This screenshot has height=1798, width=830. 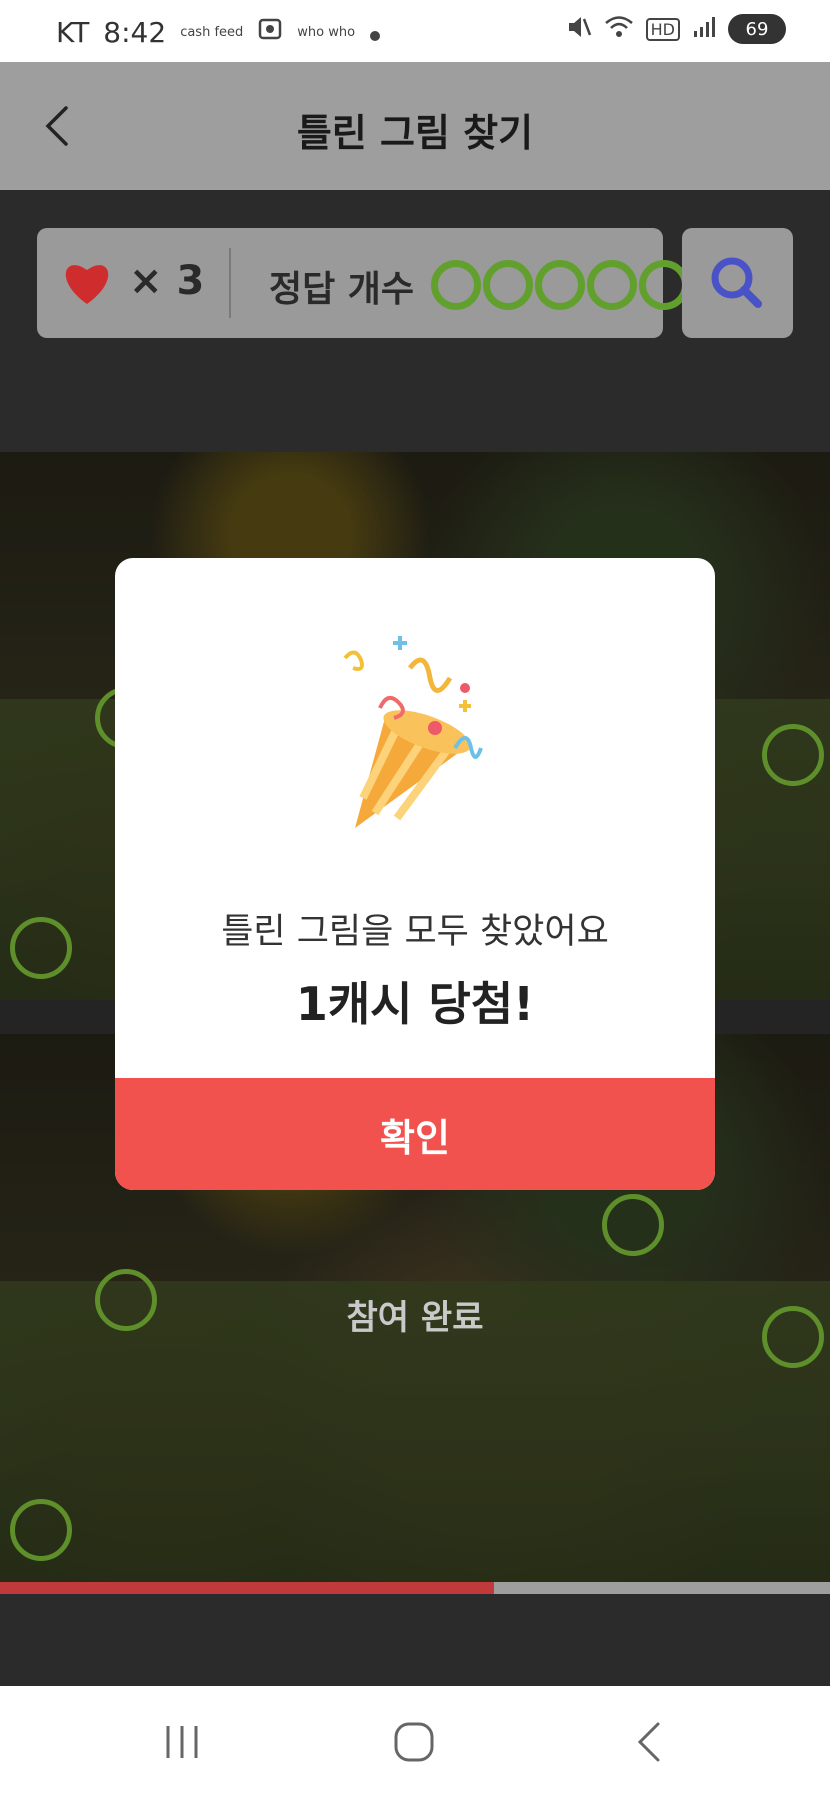 What do you see at coordinates (757, 29) in the screenshot?
I see `battery-indicator: 69` at bounding box center [757, 29].